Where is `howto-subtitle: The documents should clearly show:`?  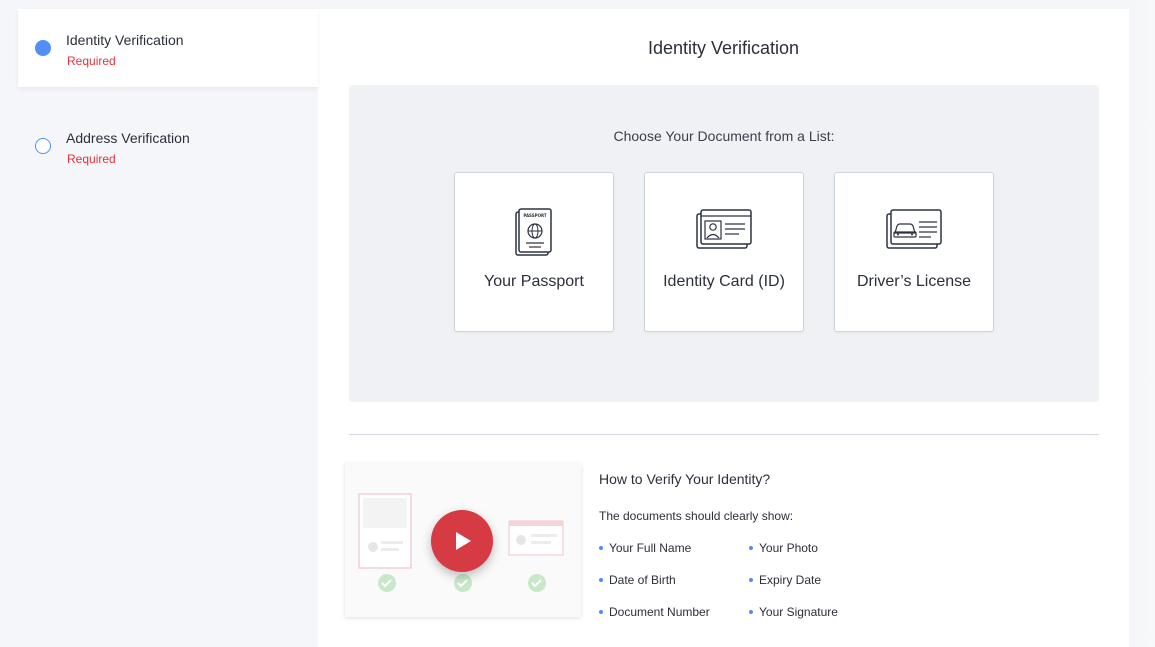 howto-subtitle: The documents should clearly show: is located at coordinates (696, 516).